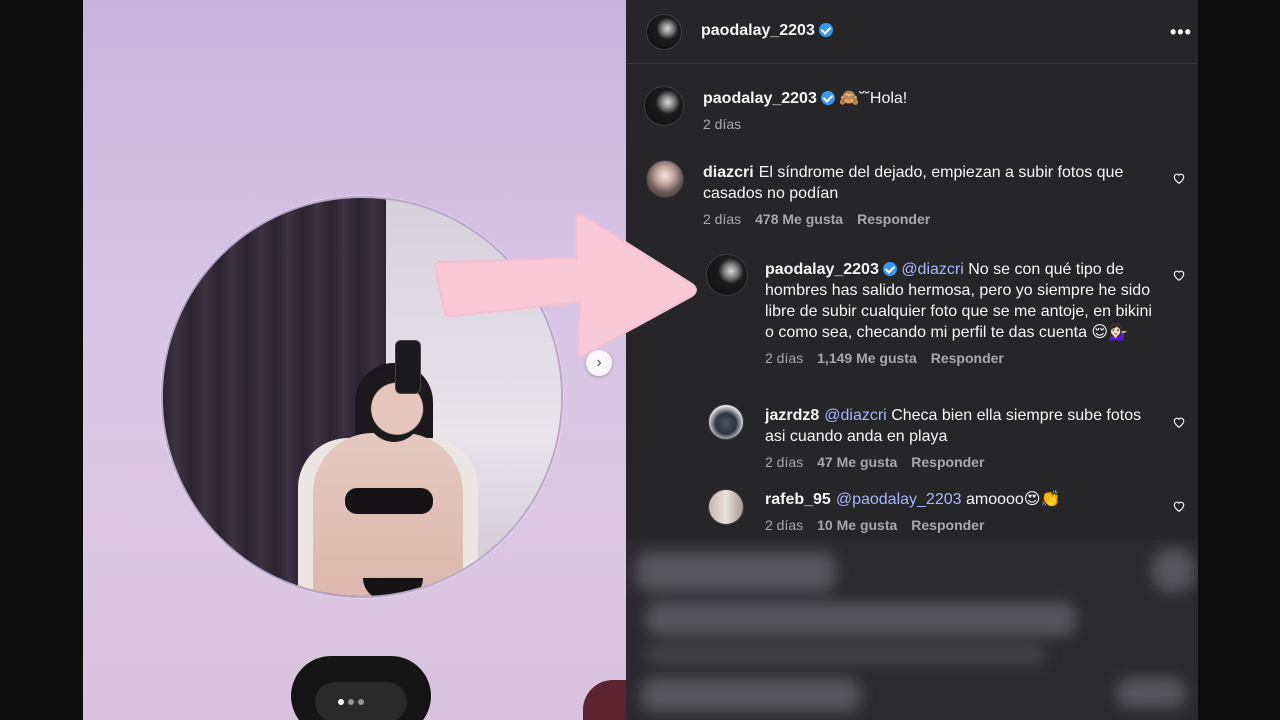  I want to click on right-letterbox, so click(1239, 360).